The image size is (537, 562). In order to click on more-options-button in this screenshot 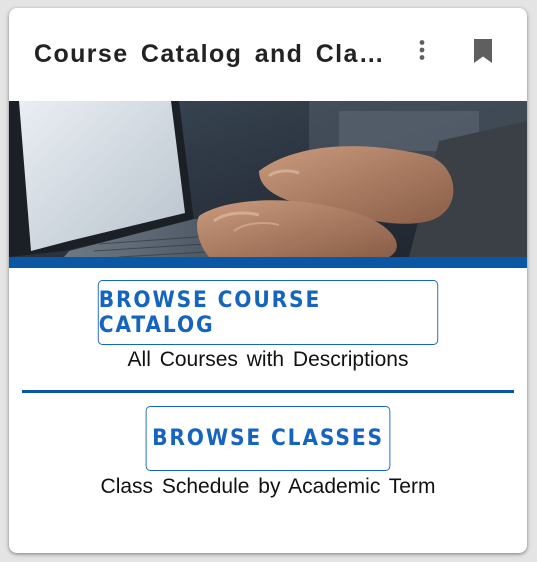, I will do `click(422, 50)`.